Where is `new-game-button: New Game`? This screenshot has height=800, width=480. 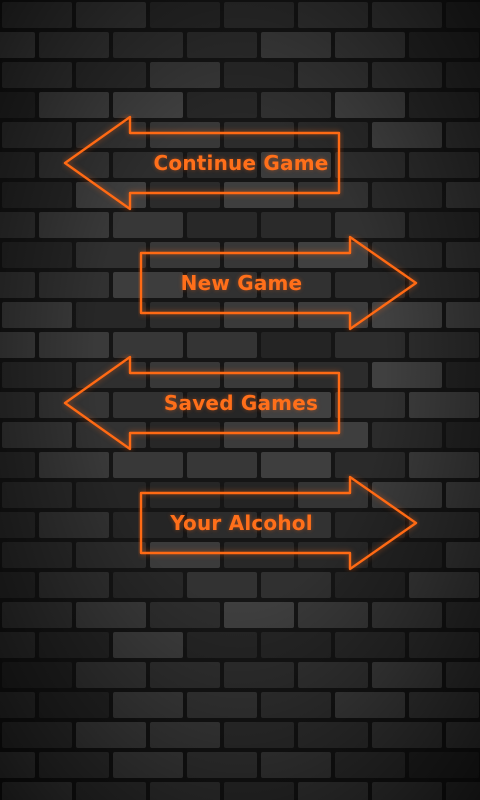
new-game-button: New Game is located at coordinates (279, 283).